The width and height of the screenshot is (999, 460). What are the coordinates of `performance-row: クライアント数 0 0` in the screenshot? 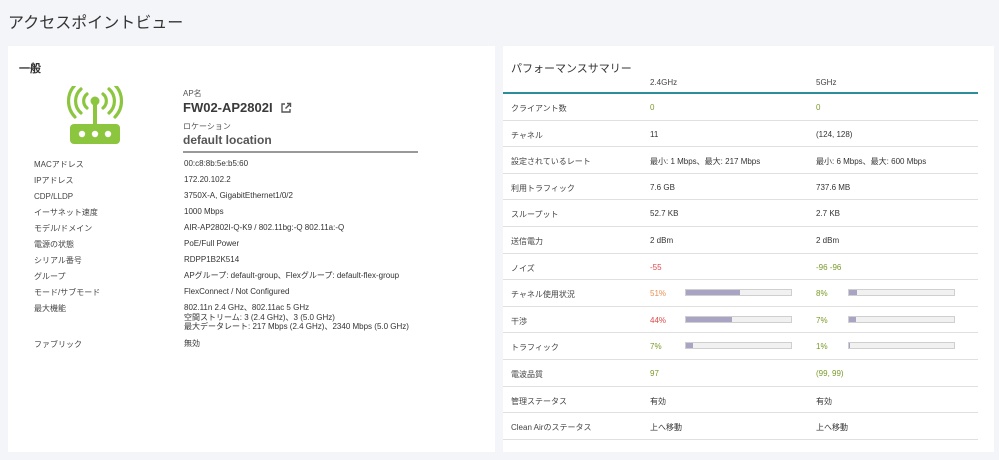 It's located at (740, 107).